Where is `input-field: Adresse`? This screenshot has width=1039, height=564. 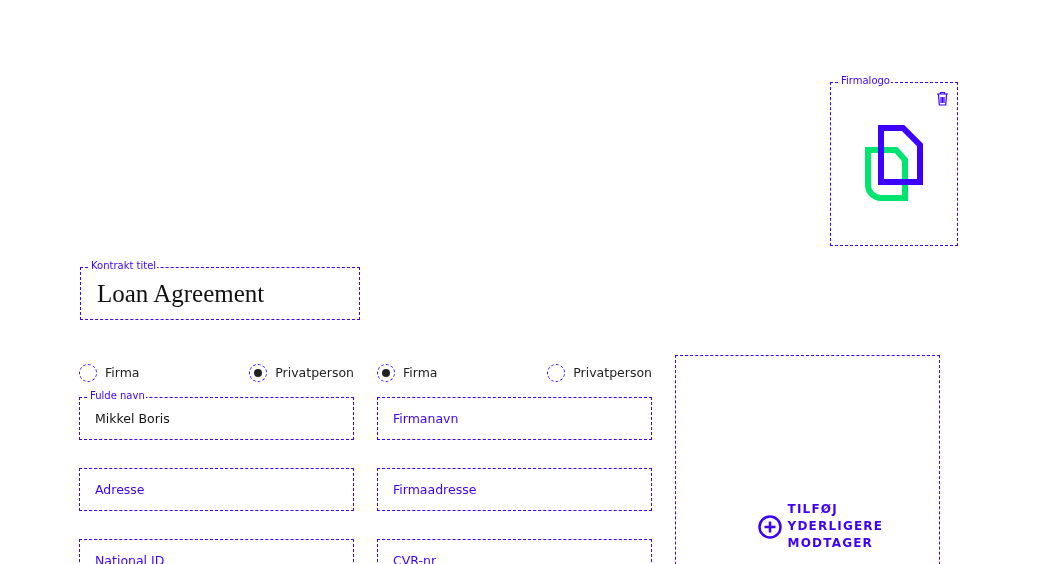
input-field: Adresse is located at coordinates (216, 489).